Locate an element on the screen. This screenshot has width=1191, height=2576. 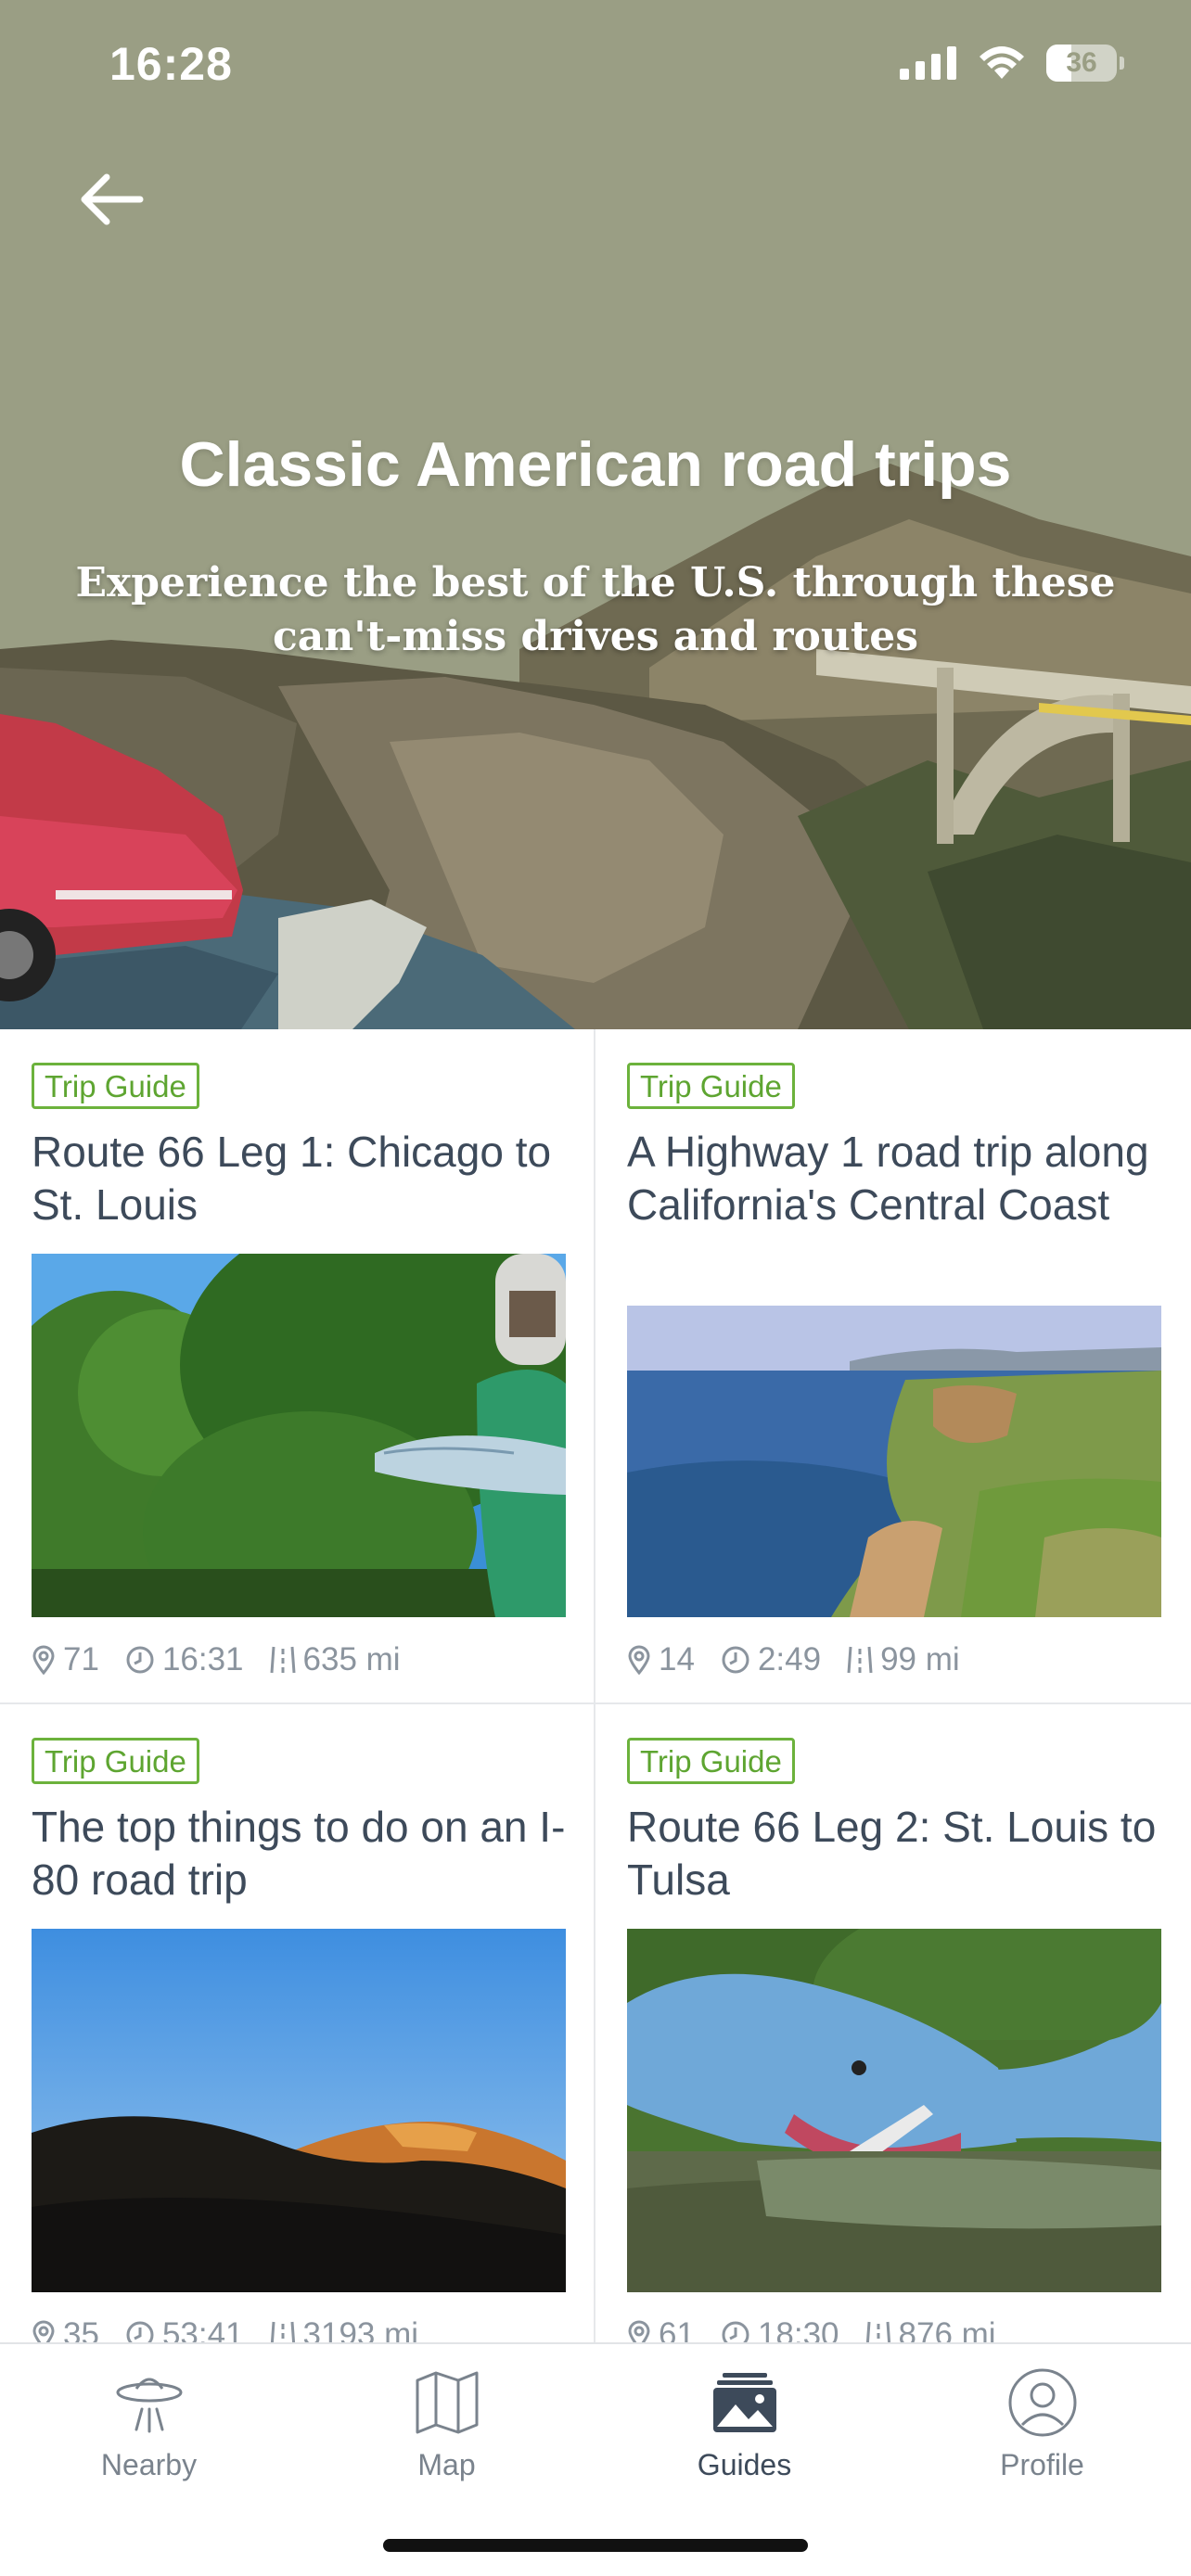
stop-count: 14 is located at coordinates (677, 1659).